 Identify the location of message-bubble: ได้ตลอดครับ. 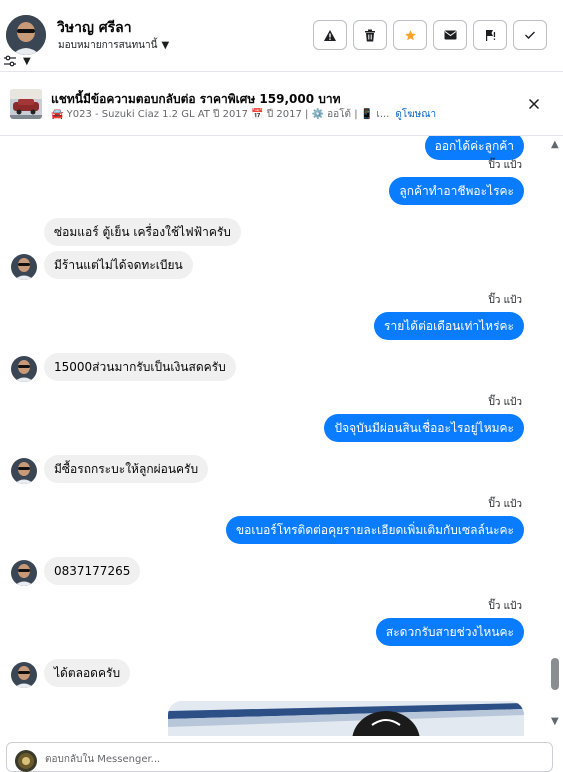
(87, 673).